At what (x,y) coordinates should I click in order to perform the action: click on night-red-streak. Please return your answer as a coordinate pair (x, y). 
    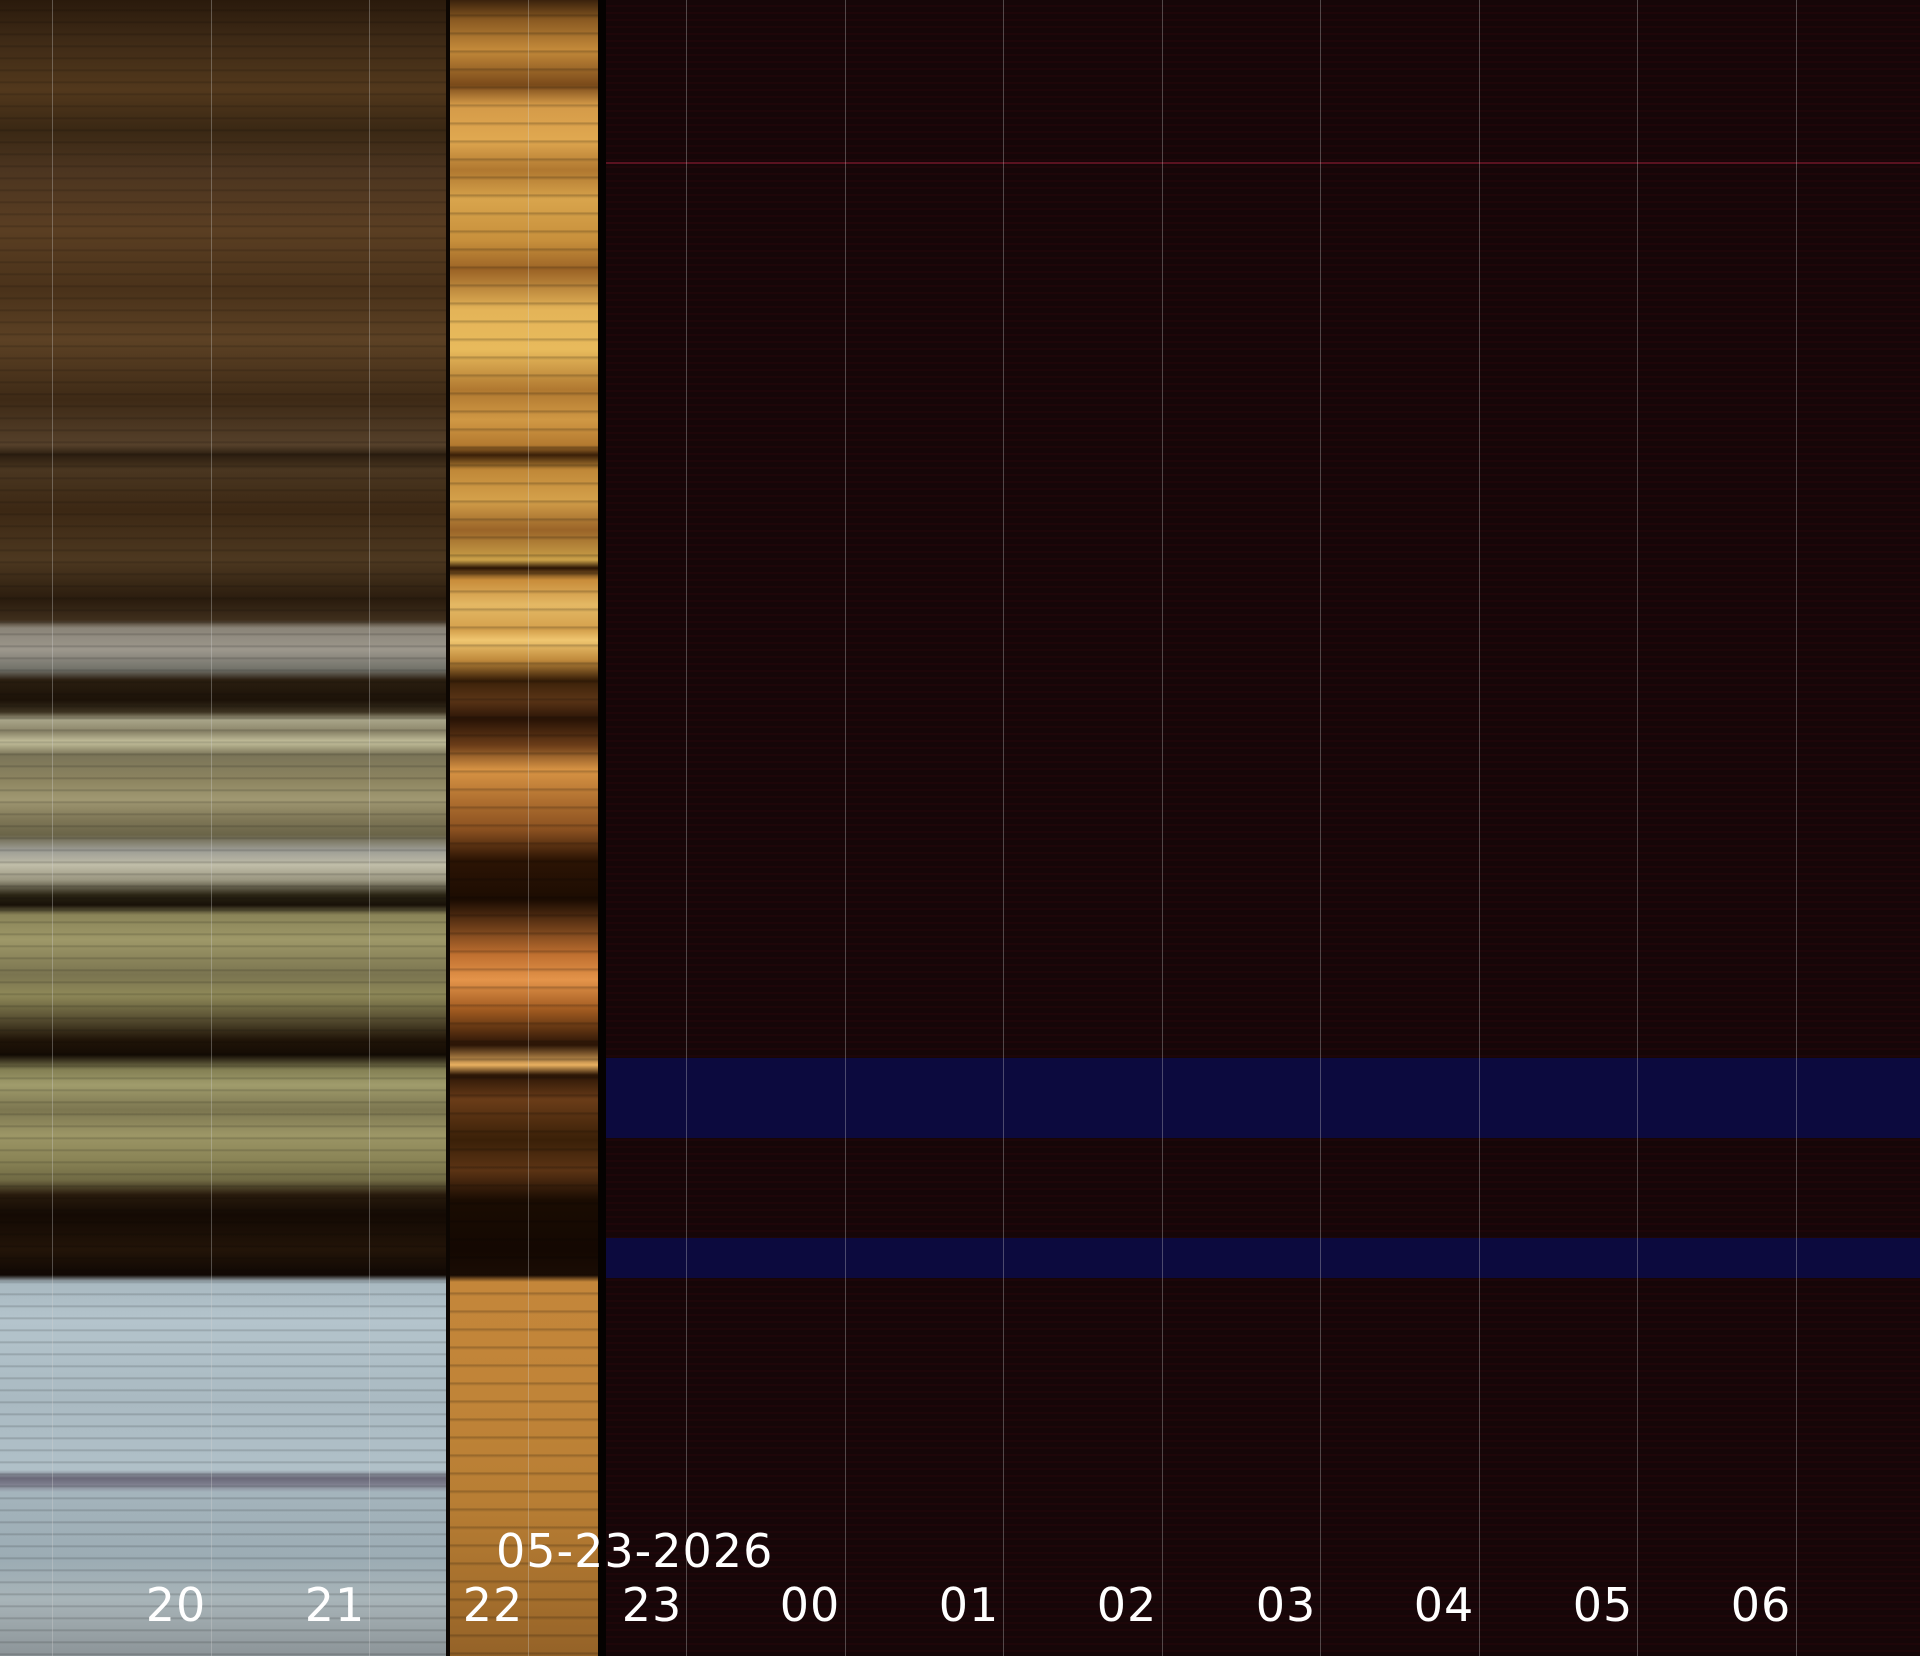
    Looking at the image, I should click on (1263, 163).